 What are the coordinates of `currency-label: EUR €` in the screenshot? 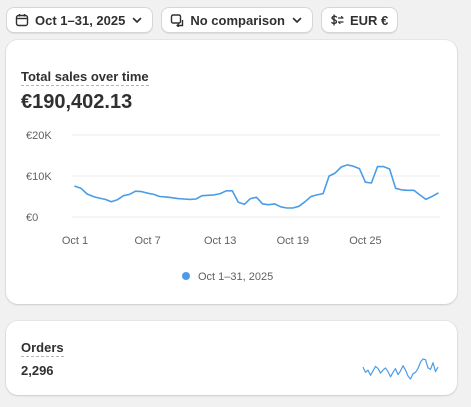 It's located at (369, 20).